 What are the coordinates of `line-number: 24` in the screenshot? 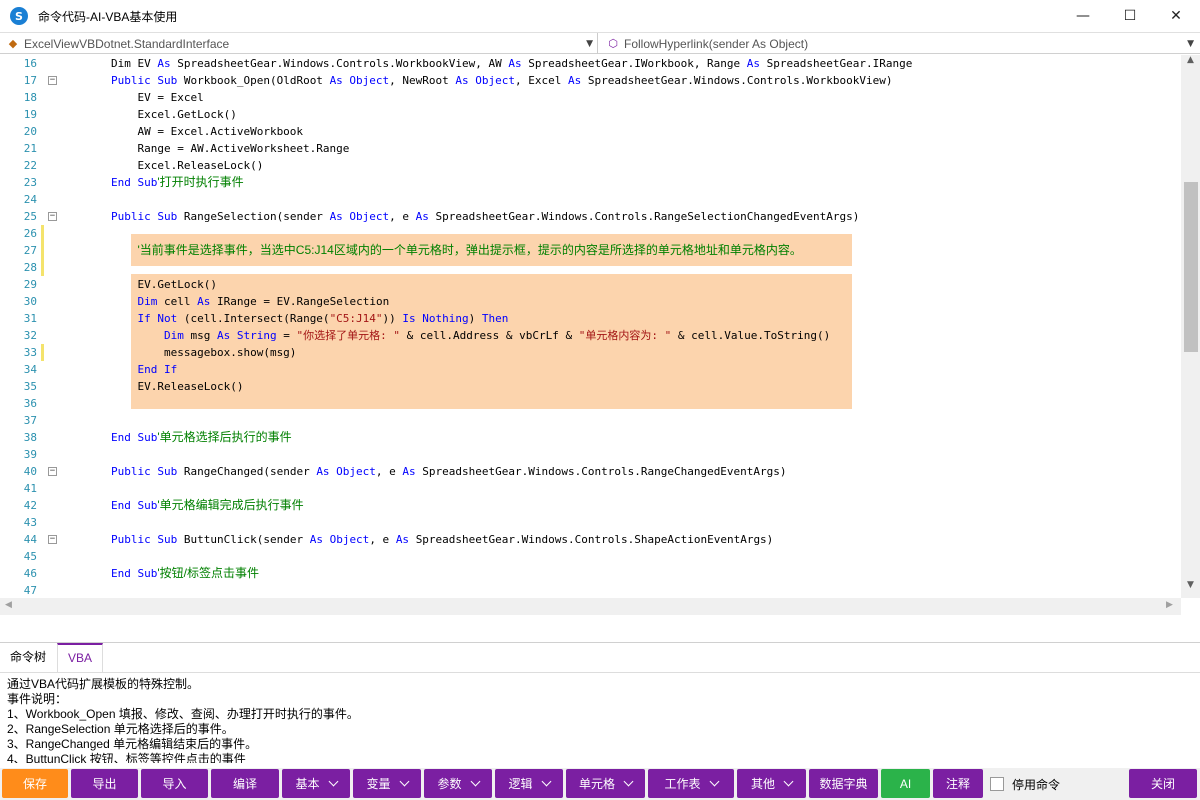 It's located at (30, 199).